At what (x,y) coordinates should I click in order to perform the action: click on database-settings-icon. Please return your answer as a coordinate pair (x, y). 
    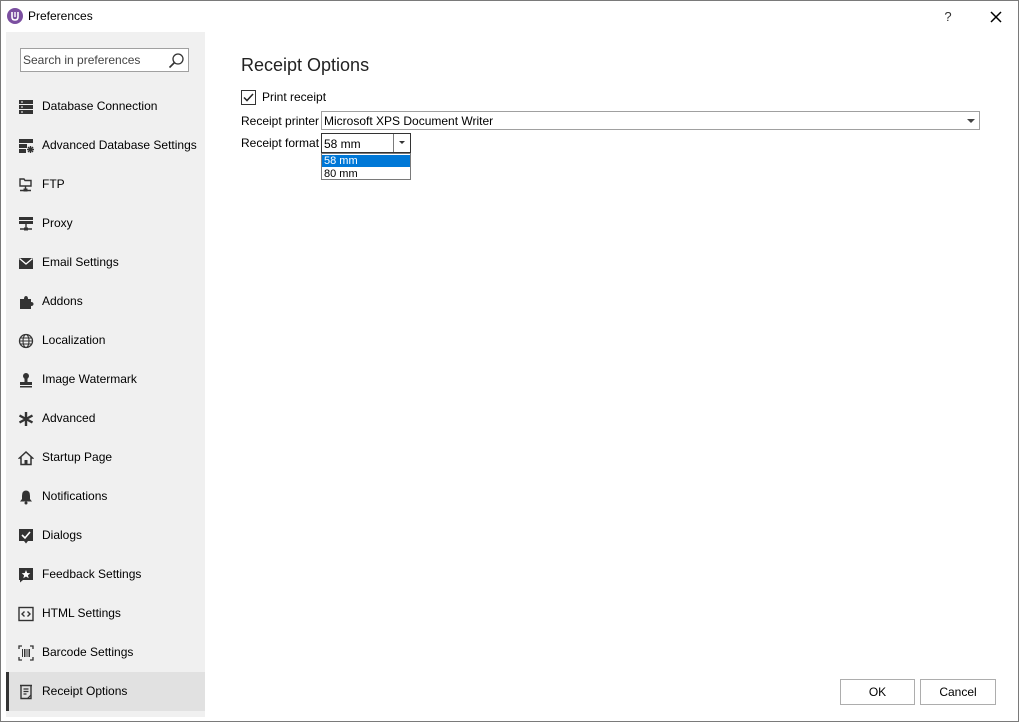
    Looking at the image, I should click on (26, 146).